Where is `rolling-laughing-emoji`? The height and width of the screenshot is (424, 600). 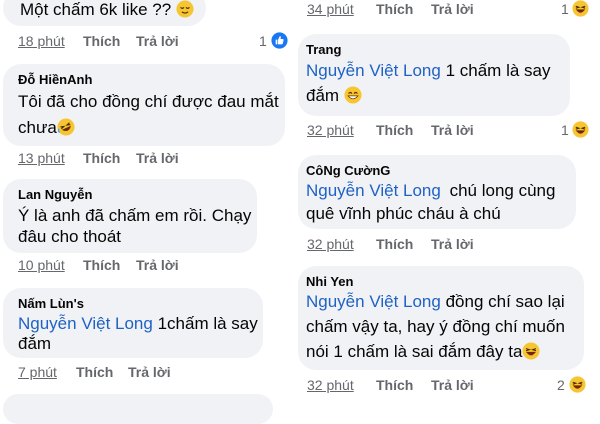
rolling-laughing-emoji is located at coordinates (66, 127).